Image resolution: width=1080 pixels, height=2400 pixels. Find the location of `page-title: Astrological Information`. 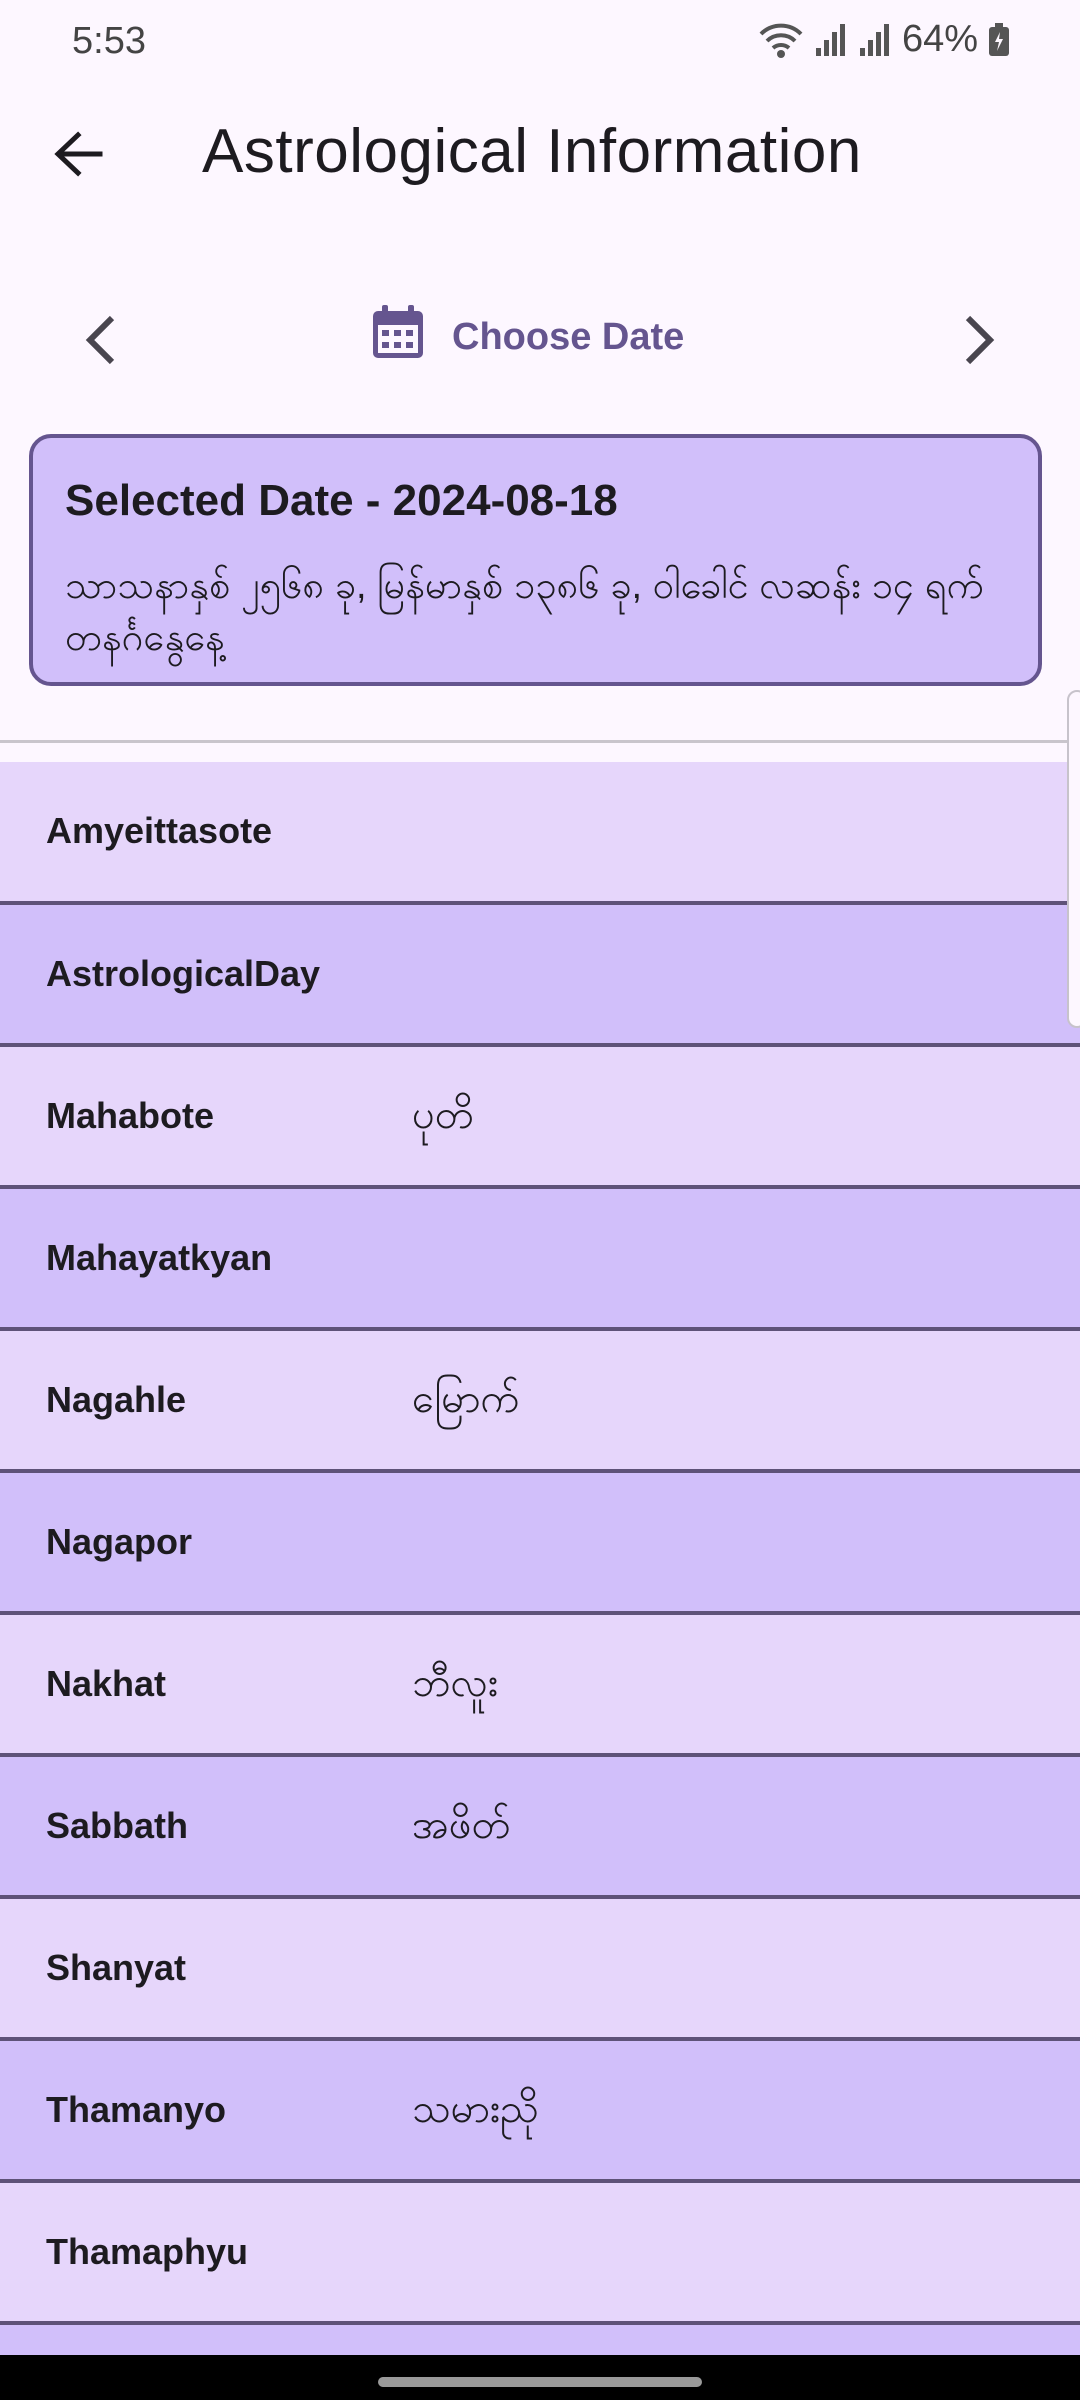

page-title: Astrological Information is located at coordinates (532, 151).